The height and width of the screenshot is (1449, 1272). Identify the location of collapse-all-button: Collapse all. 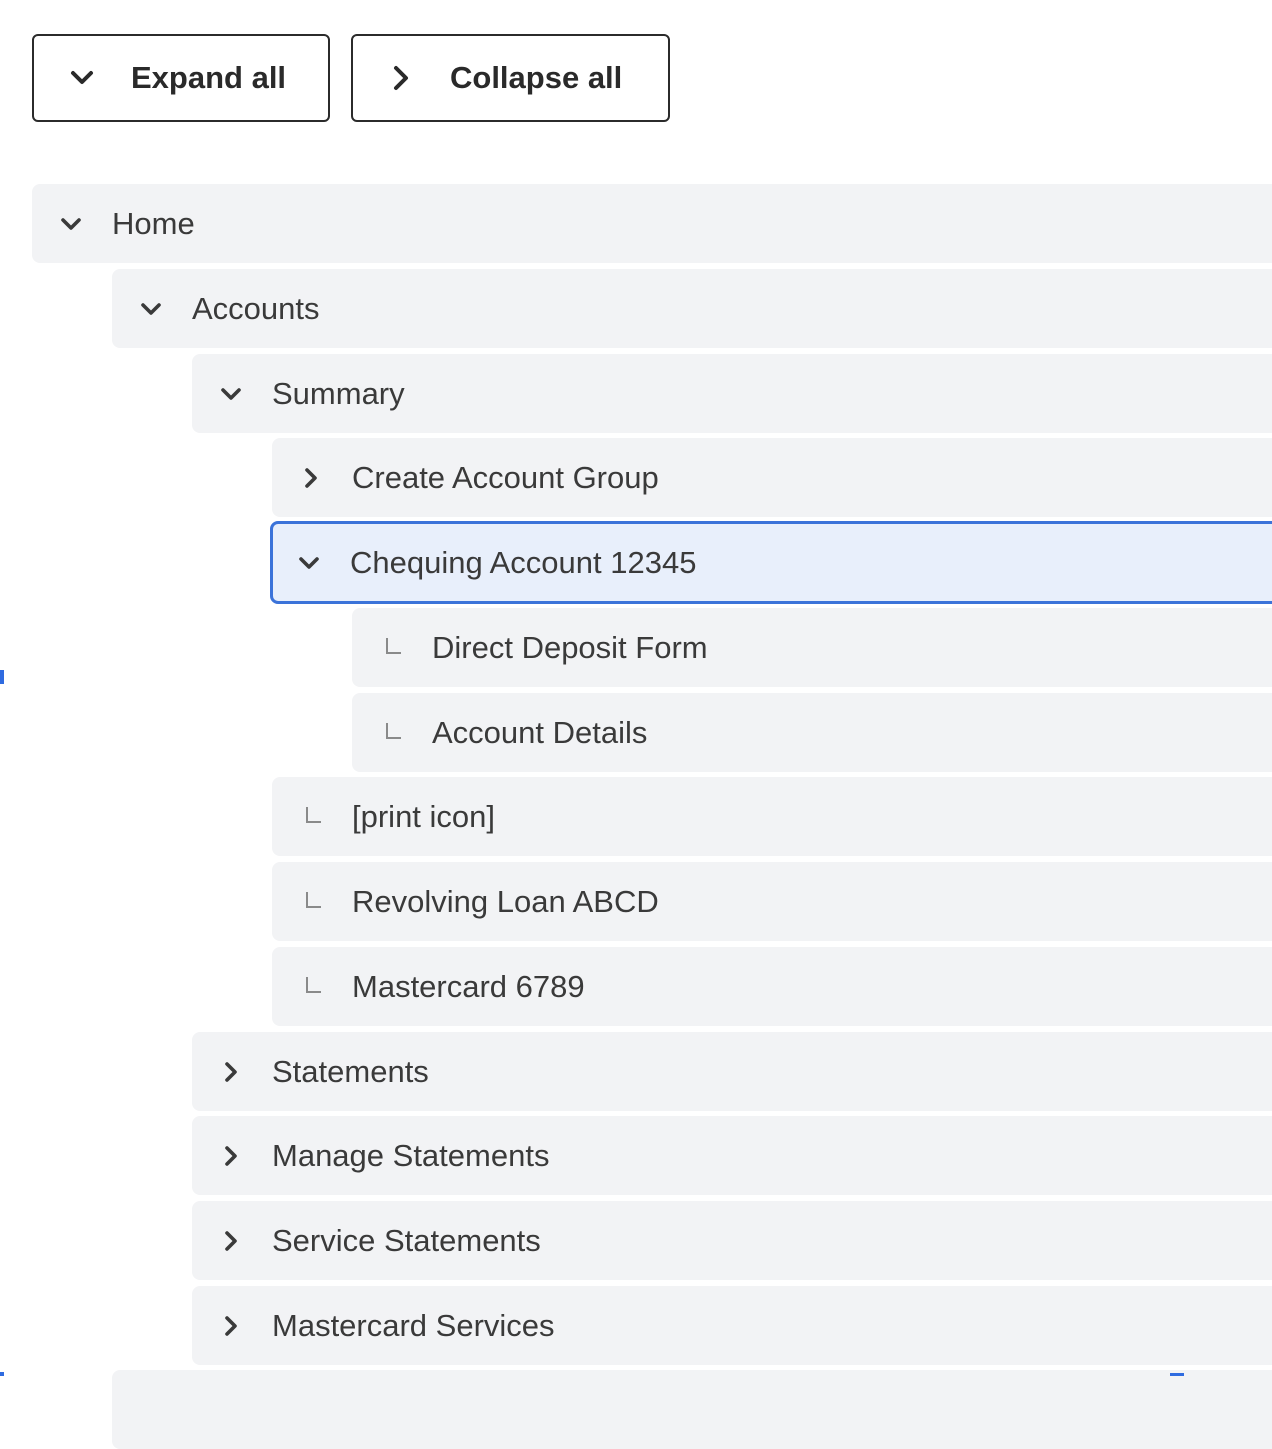
(510, 78).